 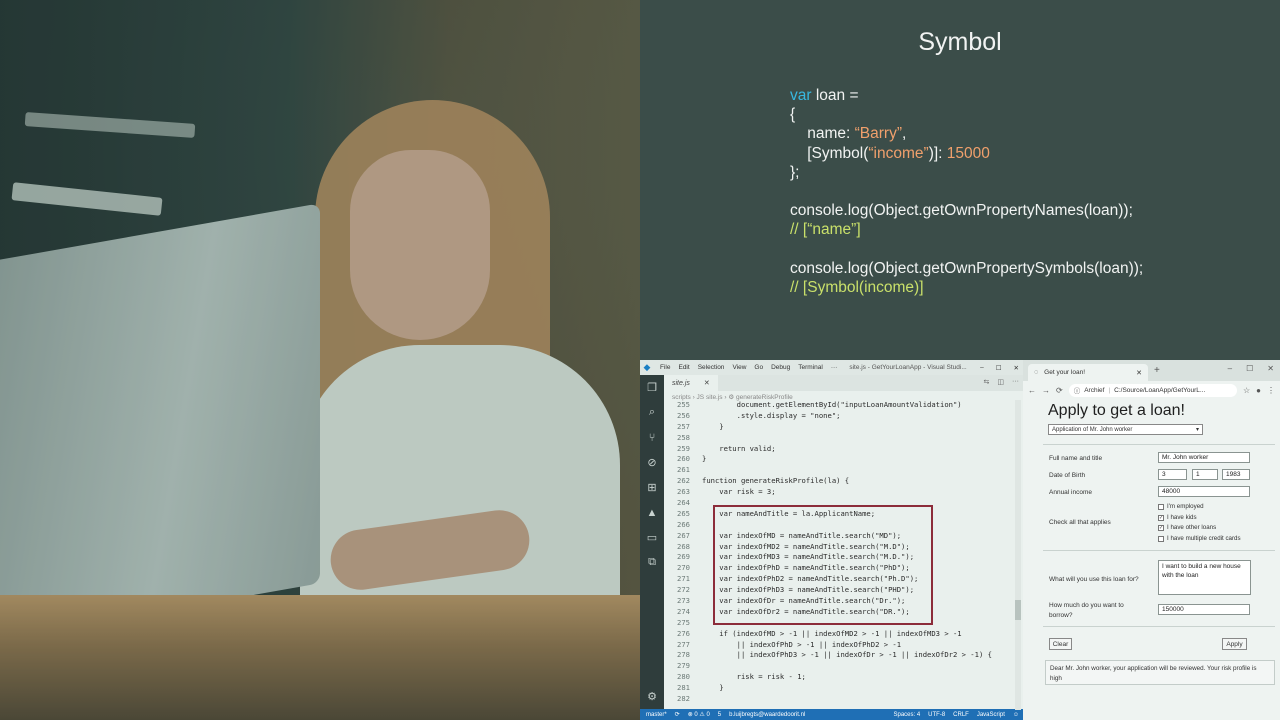 I want to click on menu-terminal: Terminal, so click(x=810, y=367).